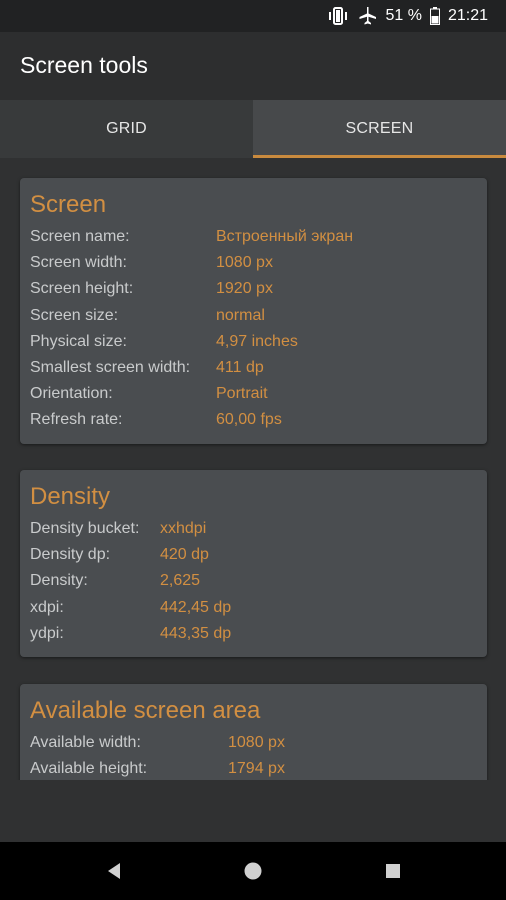  I want to click on info-row: Screen height: 1920 px, so click(253, 289).